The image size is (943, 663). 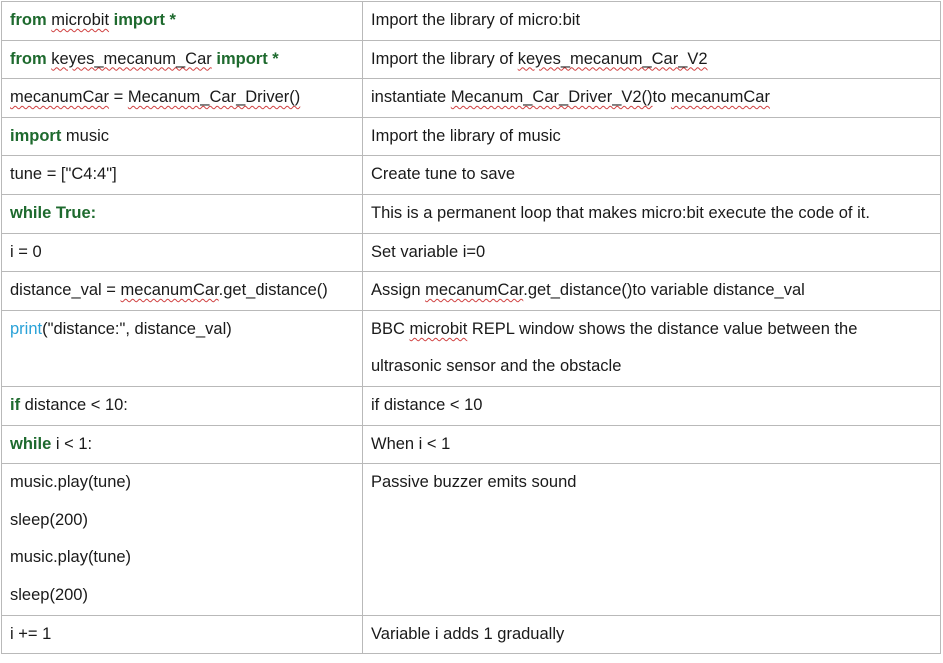 What do you see at coordinates (551, 97) in the screenshot?
I see `text-token: Mecanum_Car_Driver_V2()` at bounding box center [551, 97].